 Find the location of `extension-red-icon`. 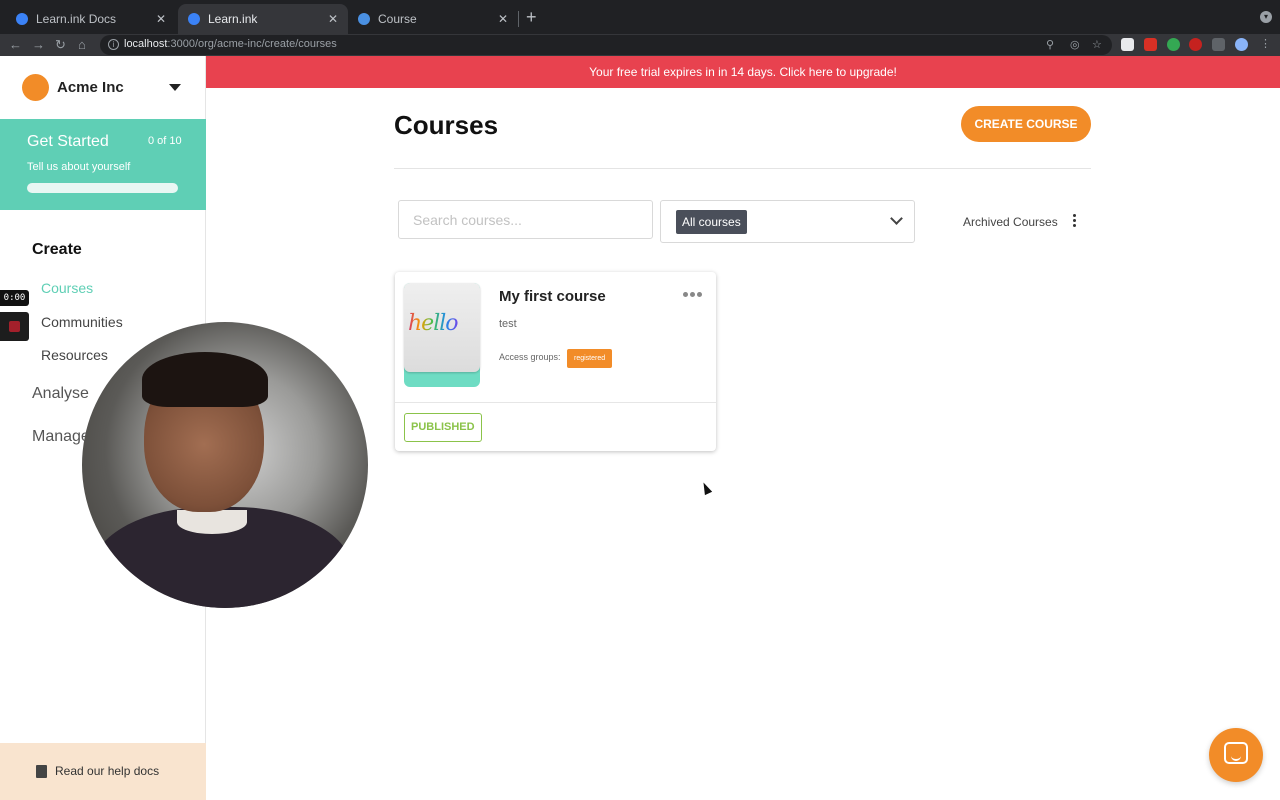

extension-red-icon is located at coordinates (1150, 44).